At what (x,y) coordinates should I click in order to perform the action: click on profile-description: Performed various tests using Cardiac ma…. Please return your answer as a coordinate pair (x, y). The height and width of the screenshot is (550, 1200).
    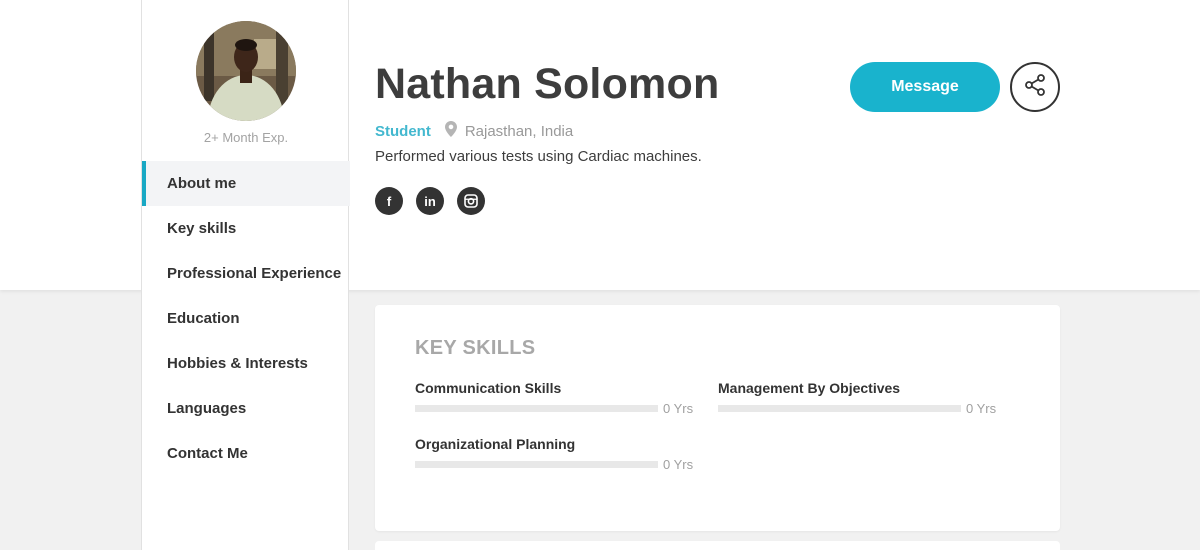
    Looking at the image, I should click on (538, 156).